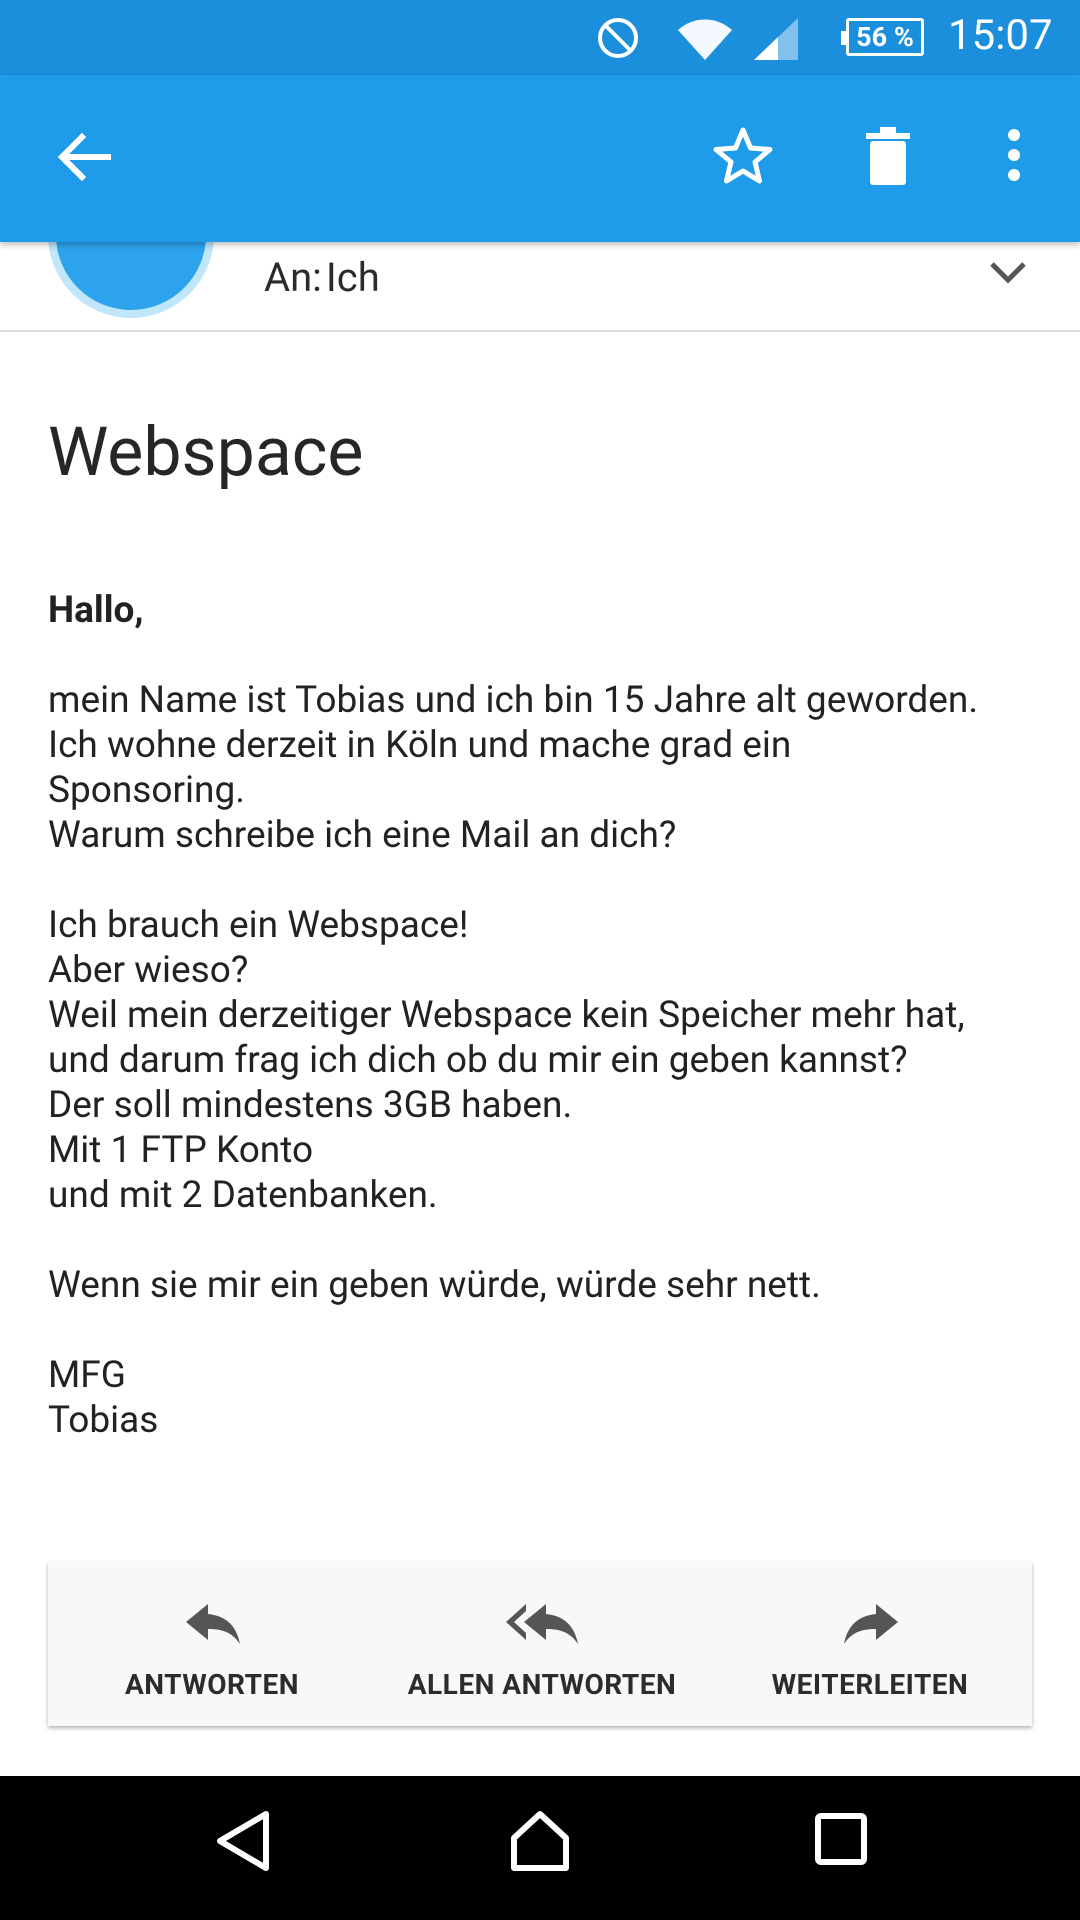 The width and height of the screenshot is (1080, 1920). Describe the element at coordinates (96, 610) in the screenshot. I see `body-greeting: Hallo,` at that location.